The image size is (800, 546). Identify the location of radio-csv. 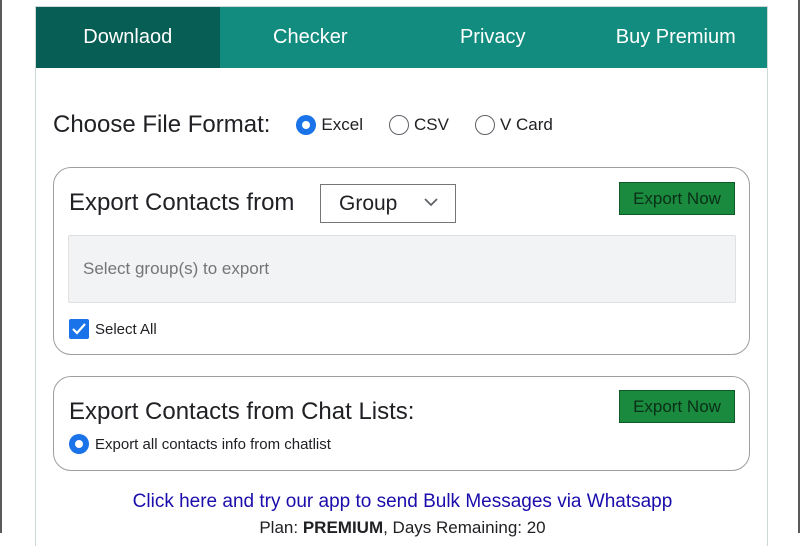
(398, 125).